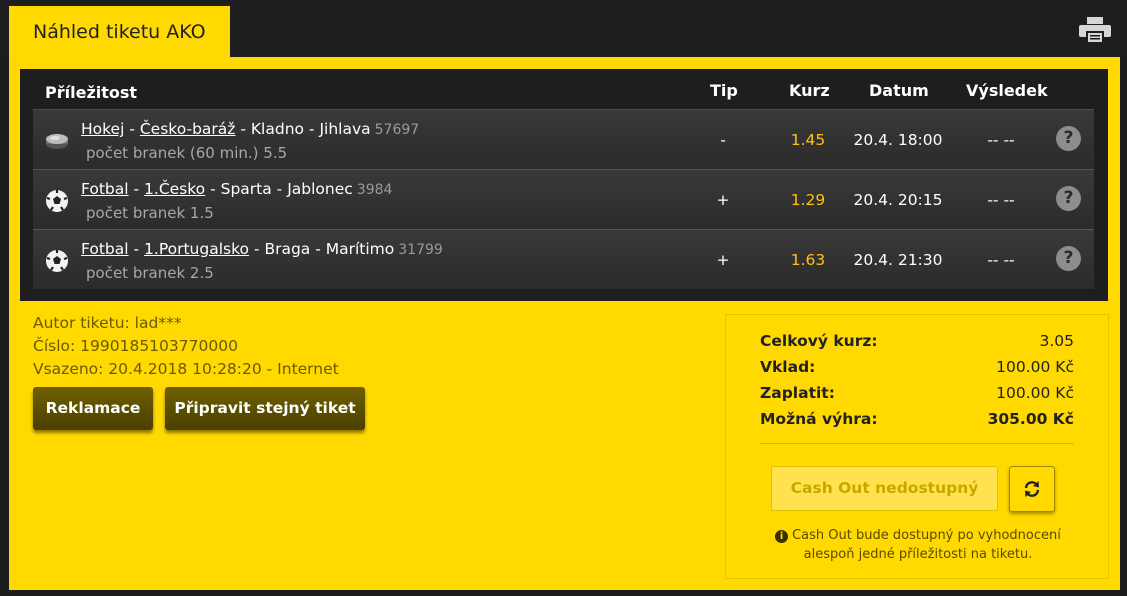 The image size is (1127, 596). I want to click on event-id: 3984, so click(374, 190).